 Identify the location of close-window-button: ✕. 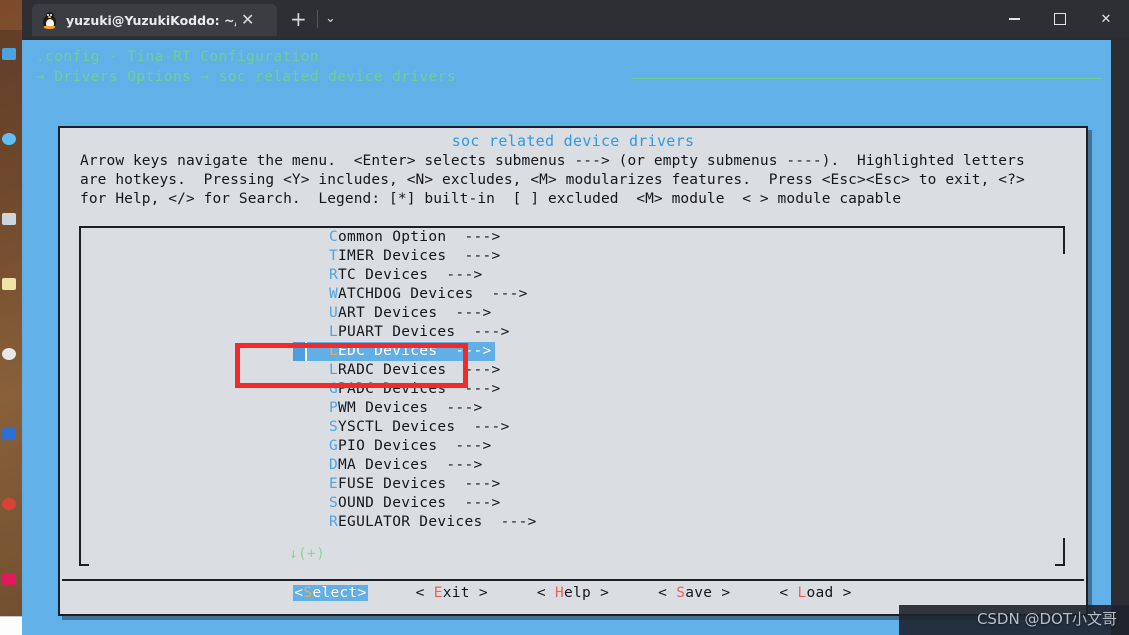
(1106, 19).